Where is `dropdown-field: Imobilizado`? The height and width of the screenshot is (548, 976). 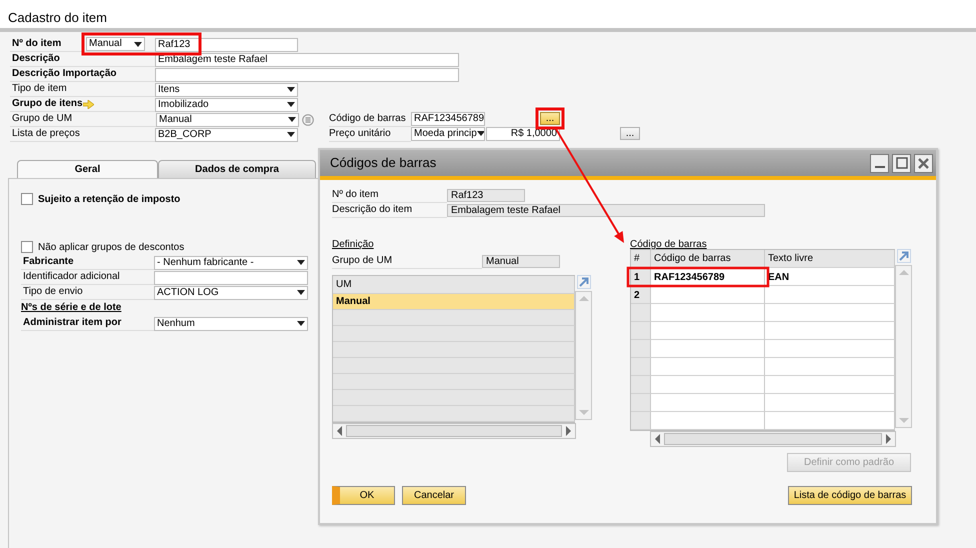 dropdown-field: Imobilizado is located at coordinates (226, 105).